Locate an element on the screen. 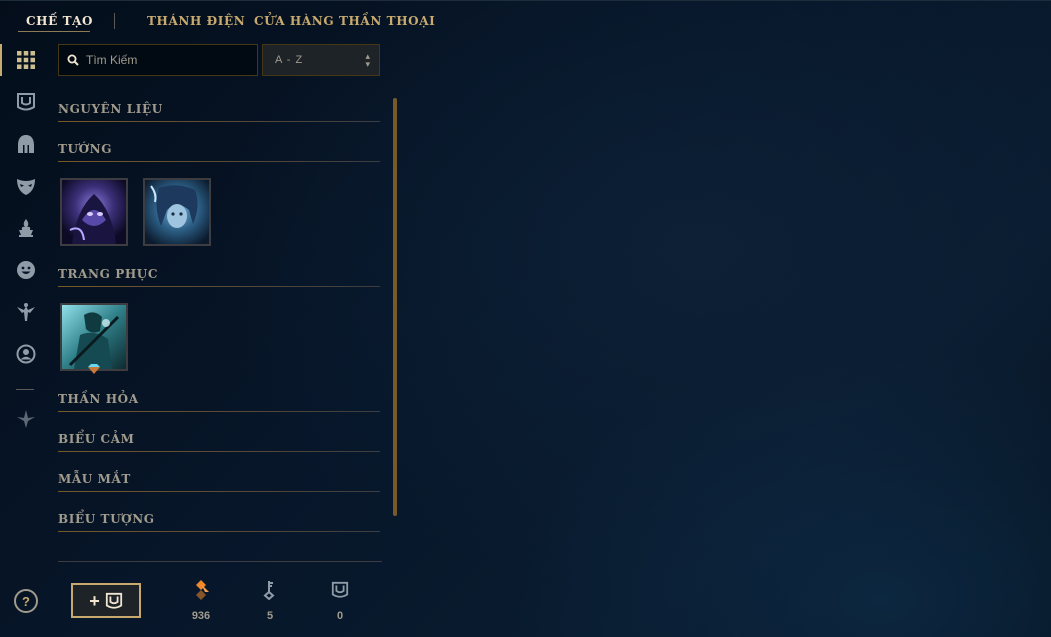 The width and height of the screenshot is (1051, 637). search-input is located at coordinates (166, 60).